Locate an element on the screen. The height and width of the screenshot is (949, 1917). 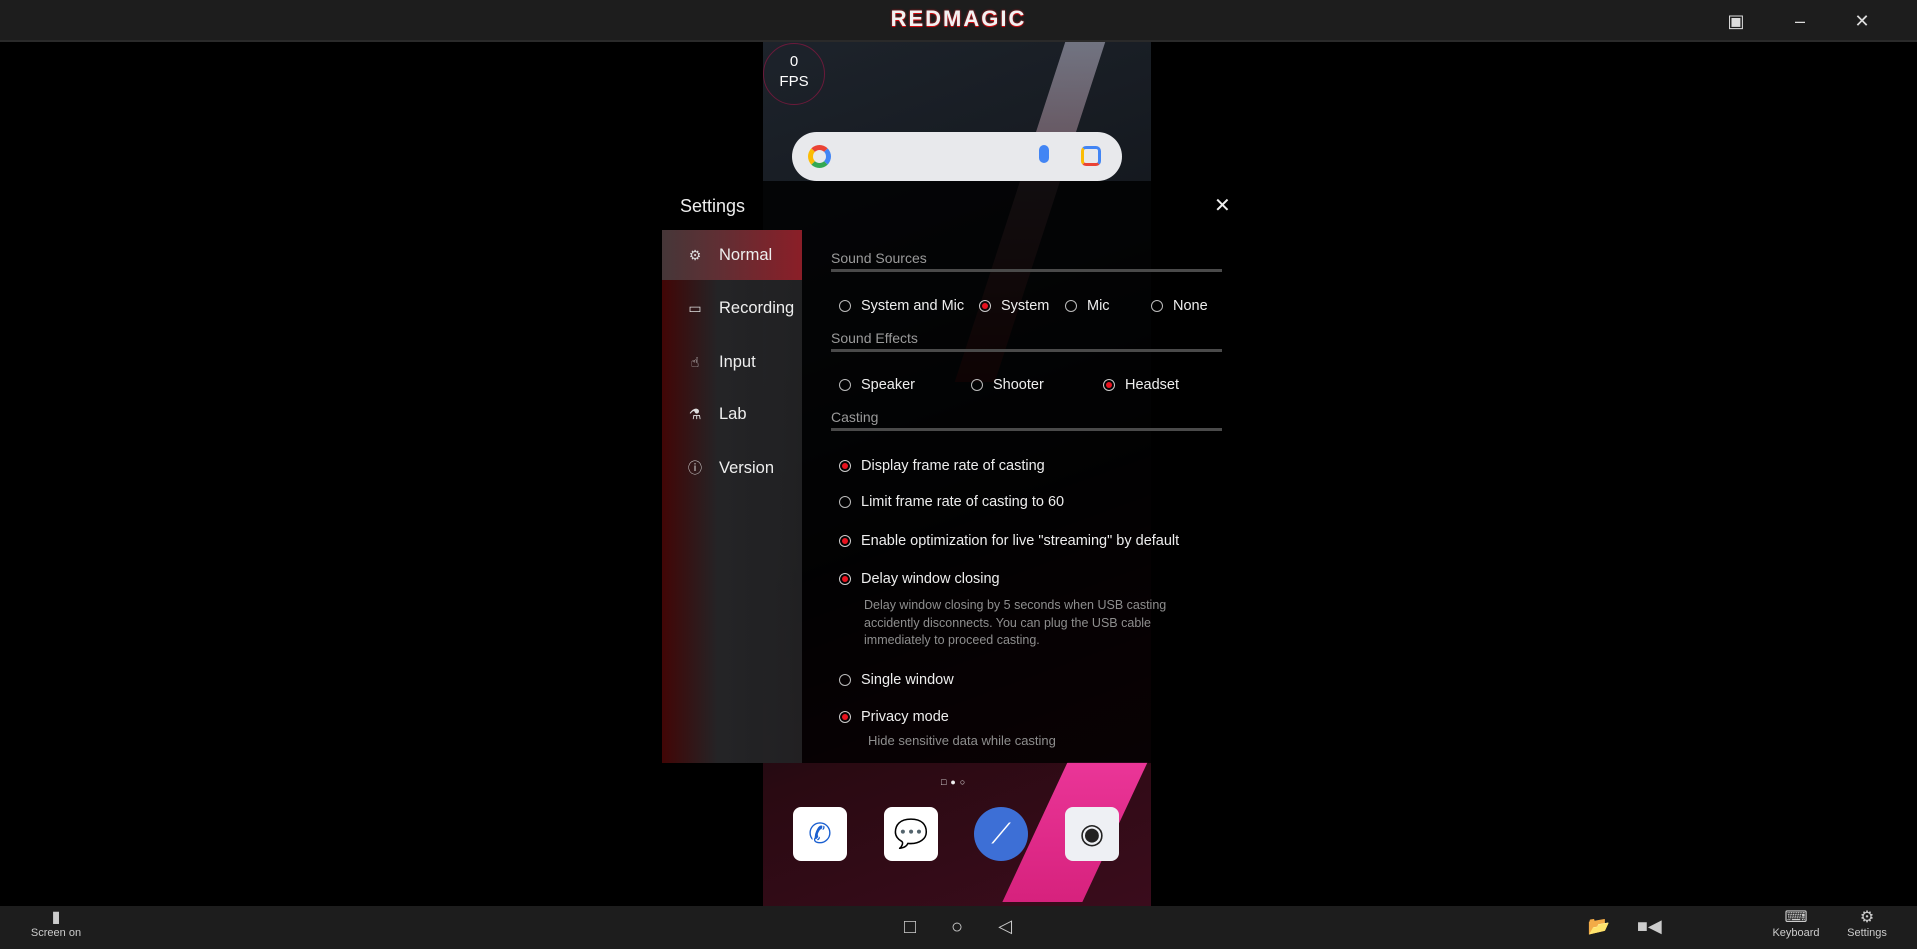
radio-headset: Headset is located at coordinates (1141, 385).